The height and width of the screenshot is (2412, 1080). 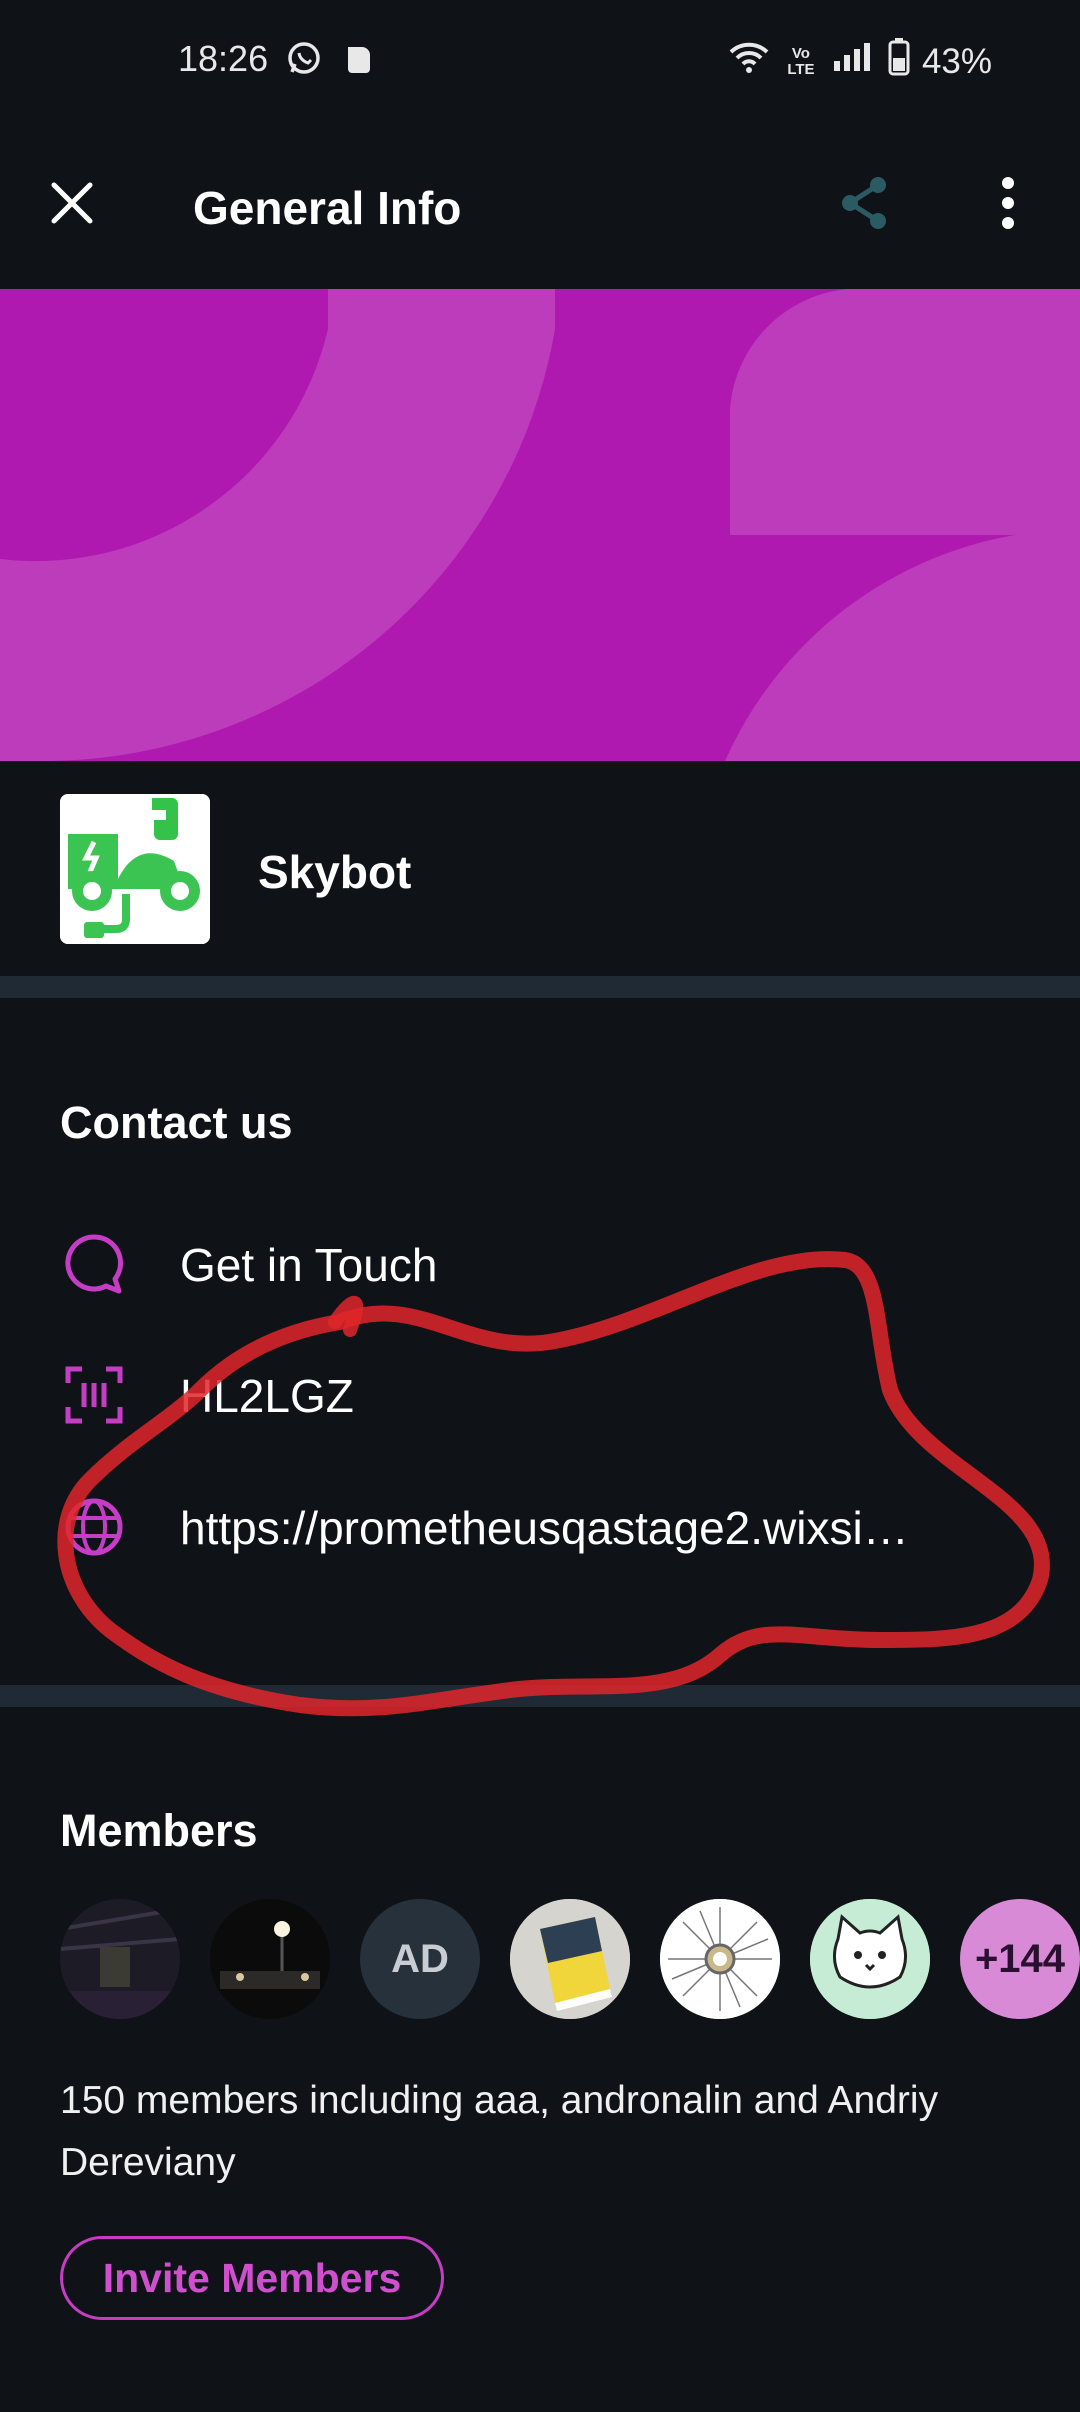 I want to click on group-name: Skybot, so click(x=335, y=872).